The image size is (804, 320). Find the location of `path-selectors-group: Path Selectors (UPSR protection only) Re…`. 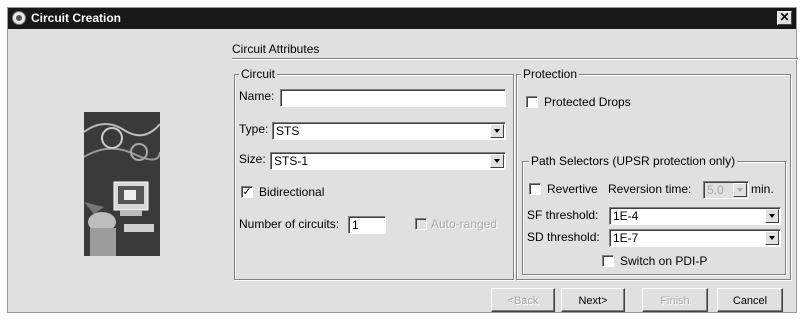

path-selectors-group: Path Selectors (UPSR protection only) Re… is located at coordinates (654, 214).